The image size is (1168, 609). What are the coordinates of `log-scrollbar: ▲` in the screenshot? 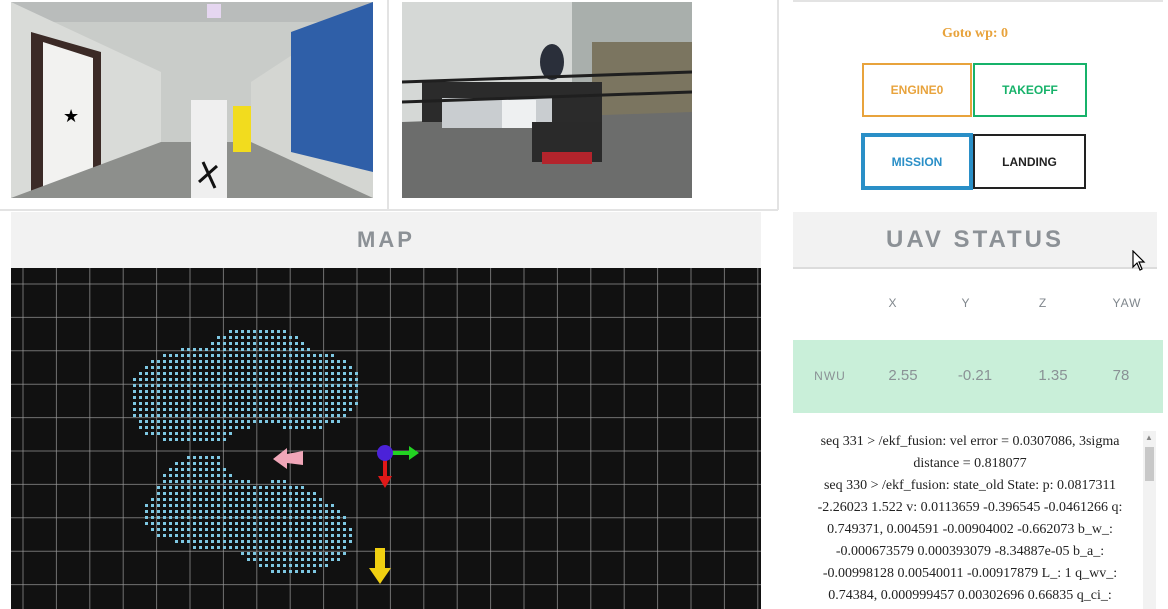 It's located at (1149, 520).